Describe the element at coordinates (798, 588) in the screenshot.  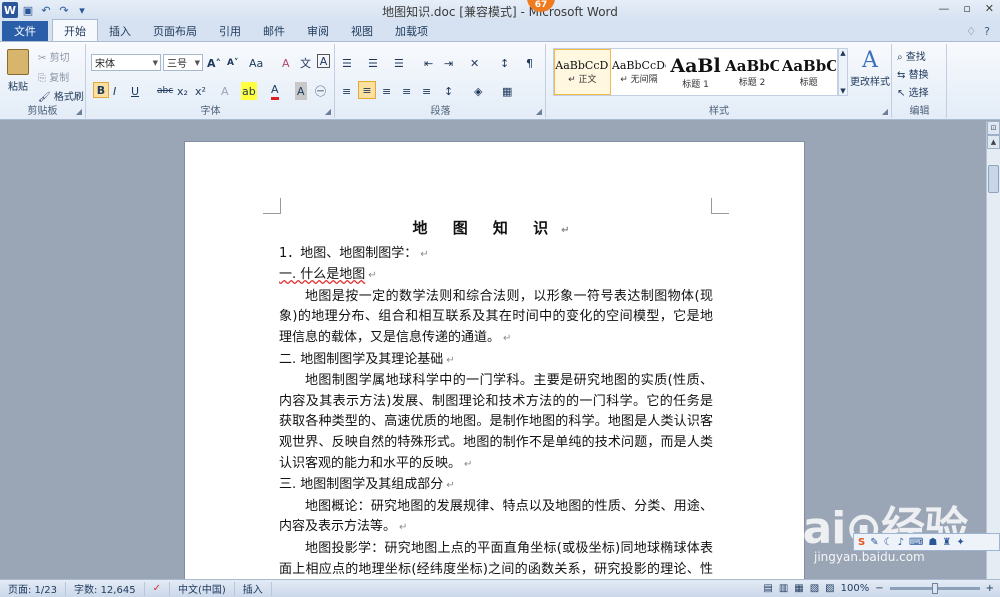
I see `web-layout-icon: ▦` at that location.